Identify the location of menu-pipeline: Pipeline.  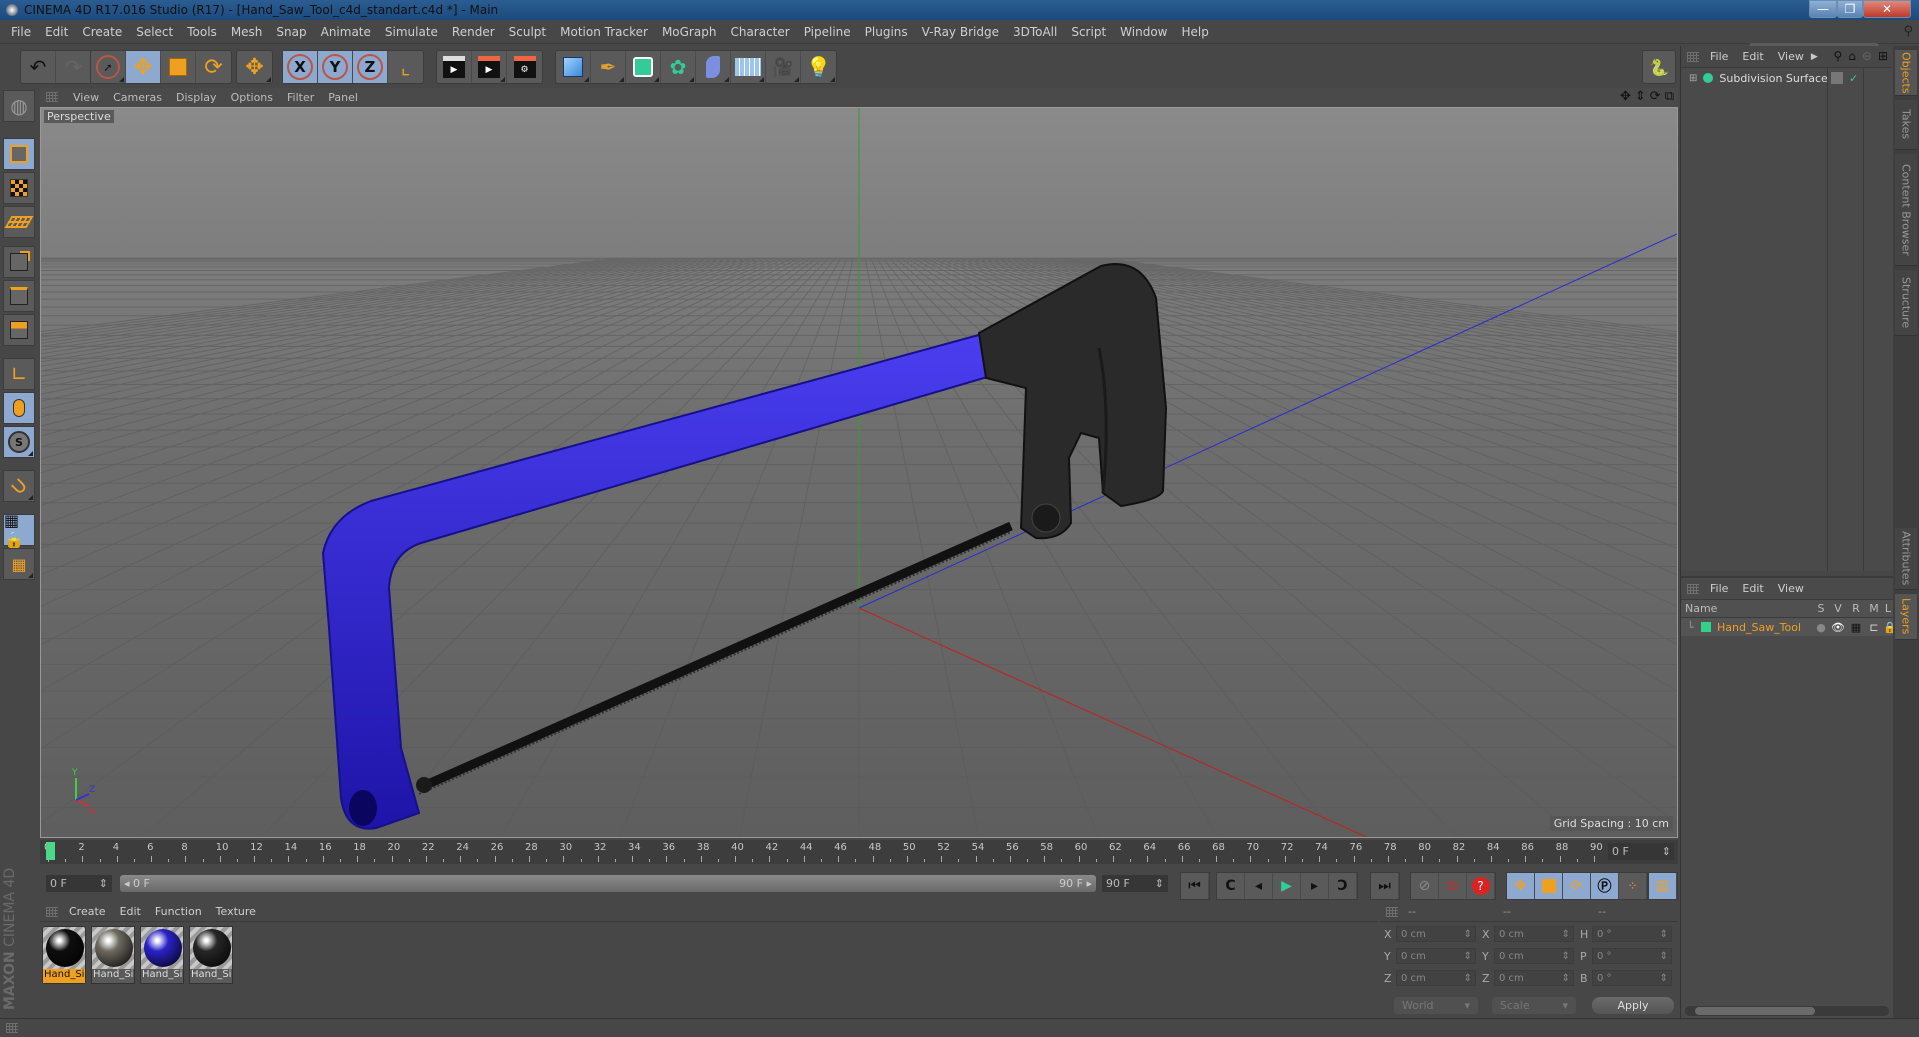
(827, 32).